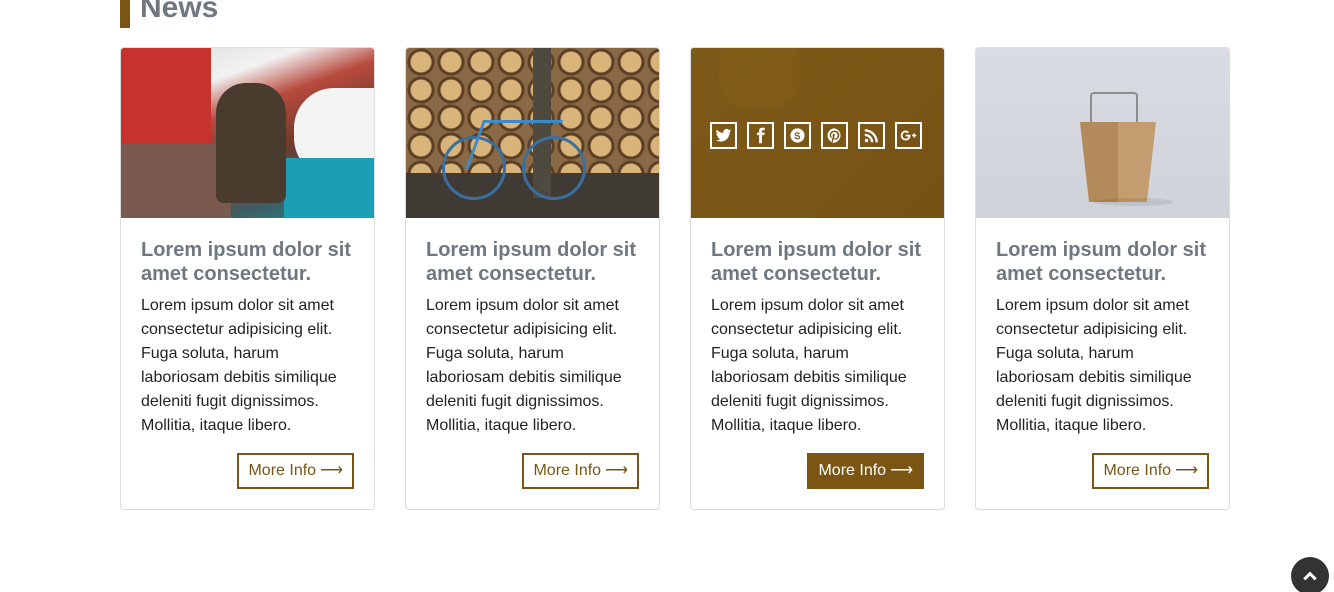 This screenshot has width=1334, height=592. I want to click on social-links, so click(816, 135).